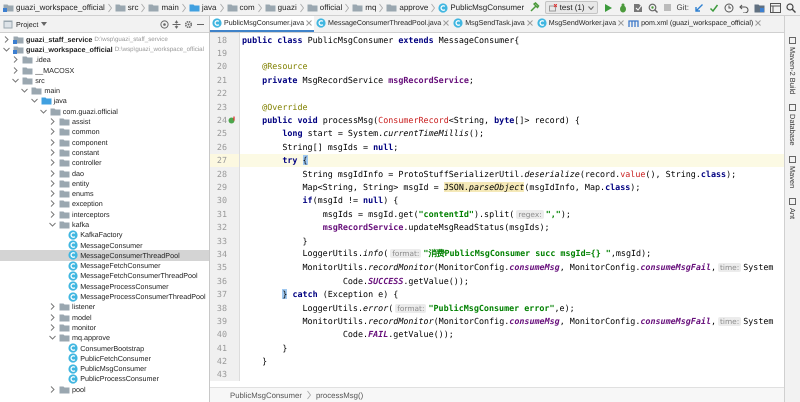 Image resolution: width=800 pixels, height=402 pixels. Describe the element at coordinates (54, 7) in the screenshot. I see `breadcrumb-item: guazi_workspace_official` at that location.